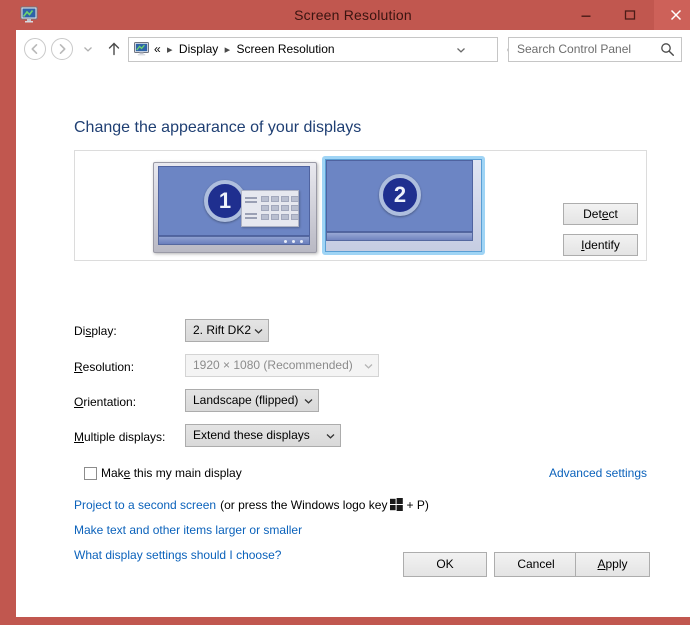  What do you see at coordinates (592, 214) in the screenshot?
I see `detect-label-before: Det` at bounding box center [592, 214].